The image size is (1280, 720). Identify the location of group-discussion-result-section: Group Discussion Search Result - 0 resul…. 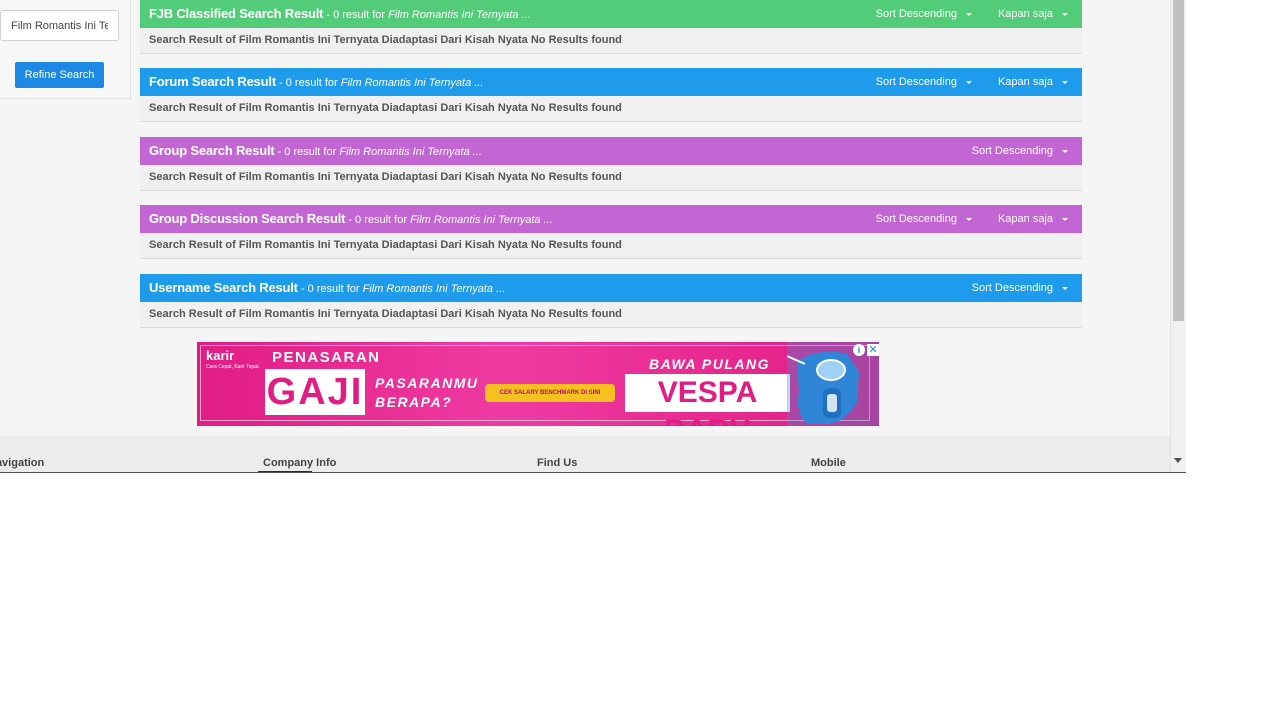
(611, 232).